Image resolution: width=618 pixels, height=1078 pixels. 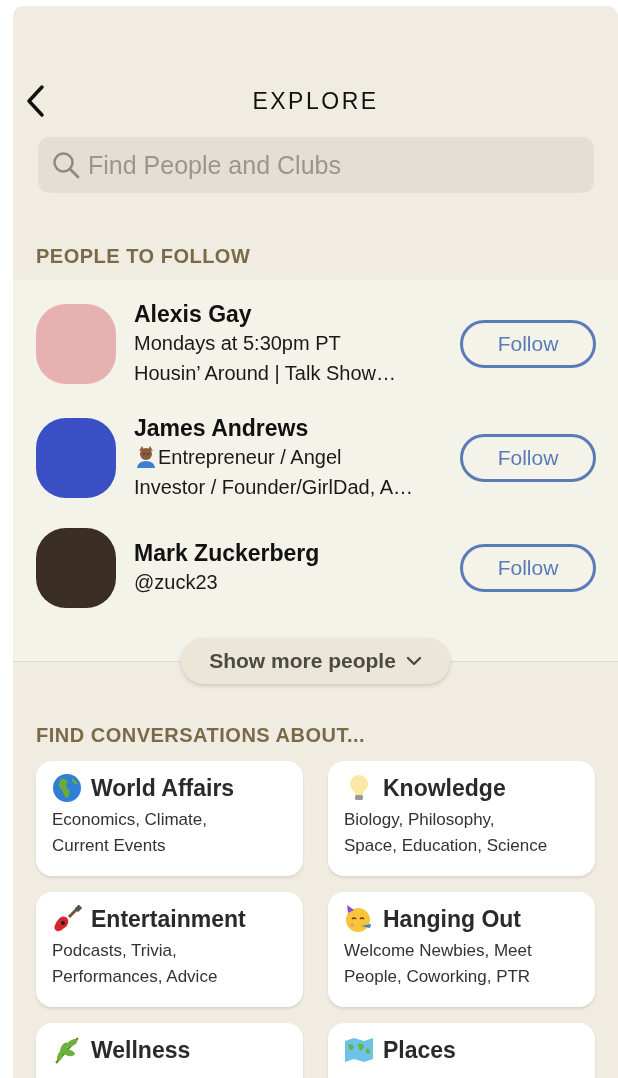 I want to click on topic-card: Knowledge Biology, Philosophy, Space, Education, Science, so click(x=461, y=818).